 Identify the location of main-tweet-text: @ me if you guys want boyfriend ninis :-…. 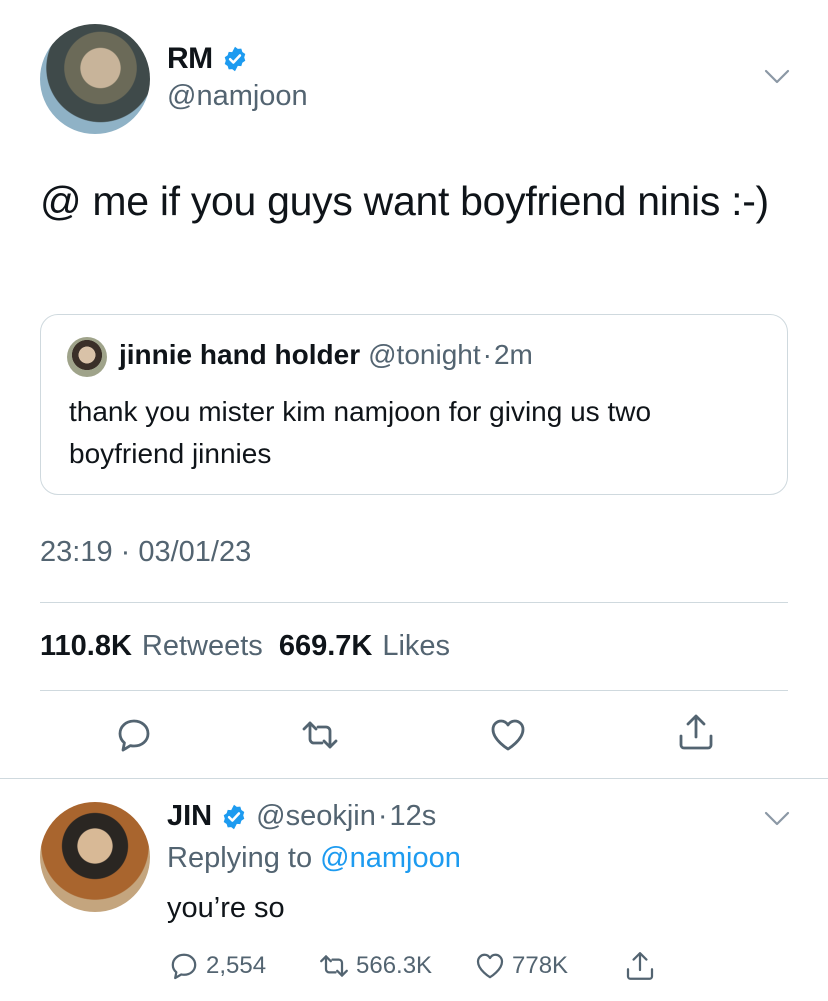
(404, 201).